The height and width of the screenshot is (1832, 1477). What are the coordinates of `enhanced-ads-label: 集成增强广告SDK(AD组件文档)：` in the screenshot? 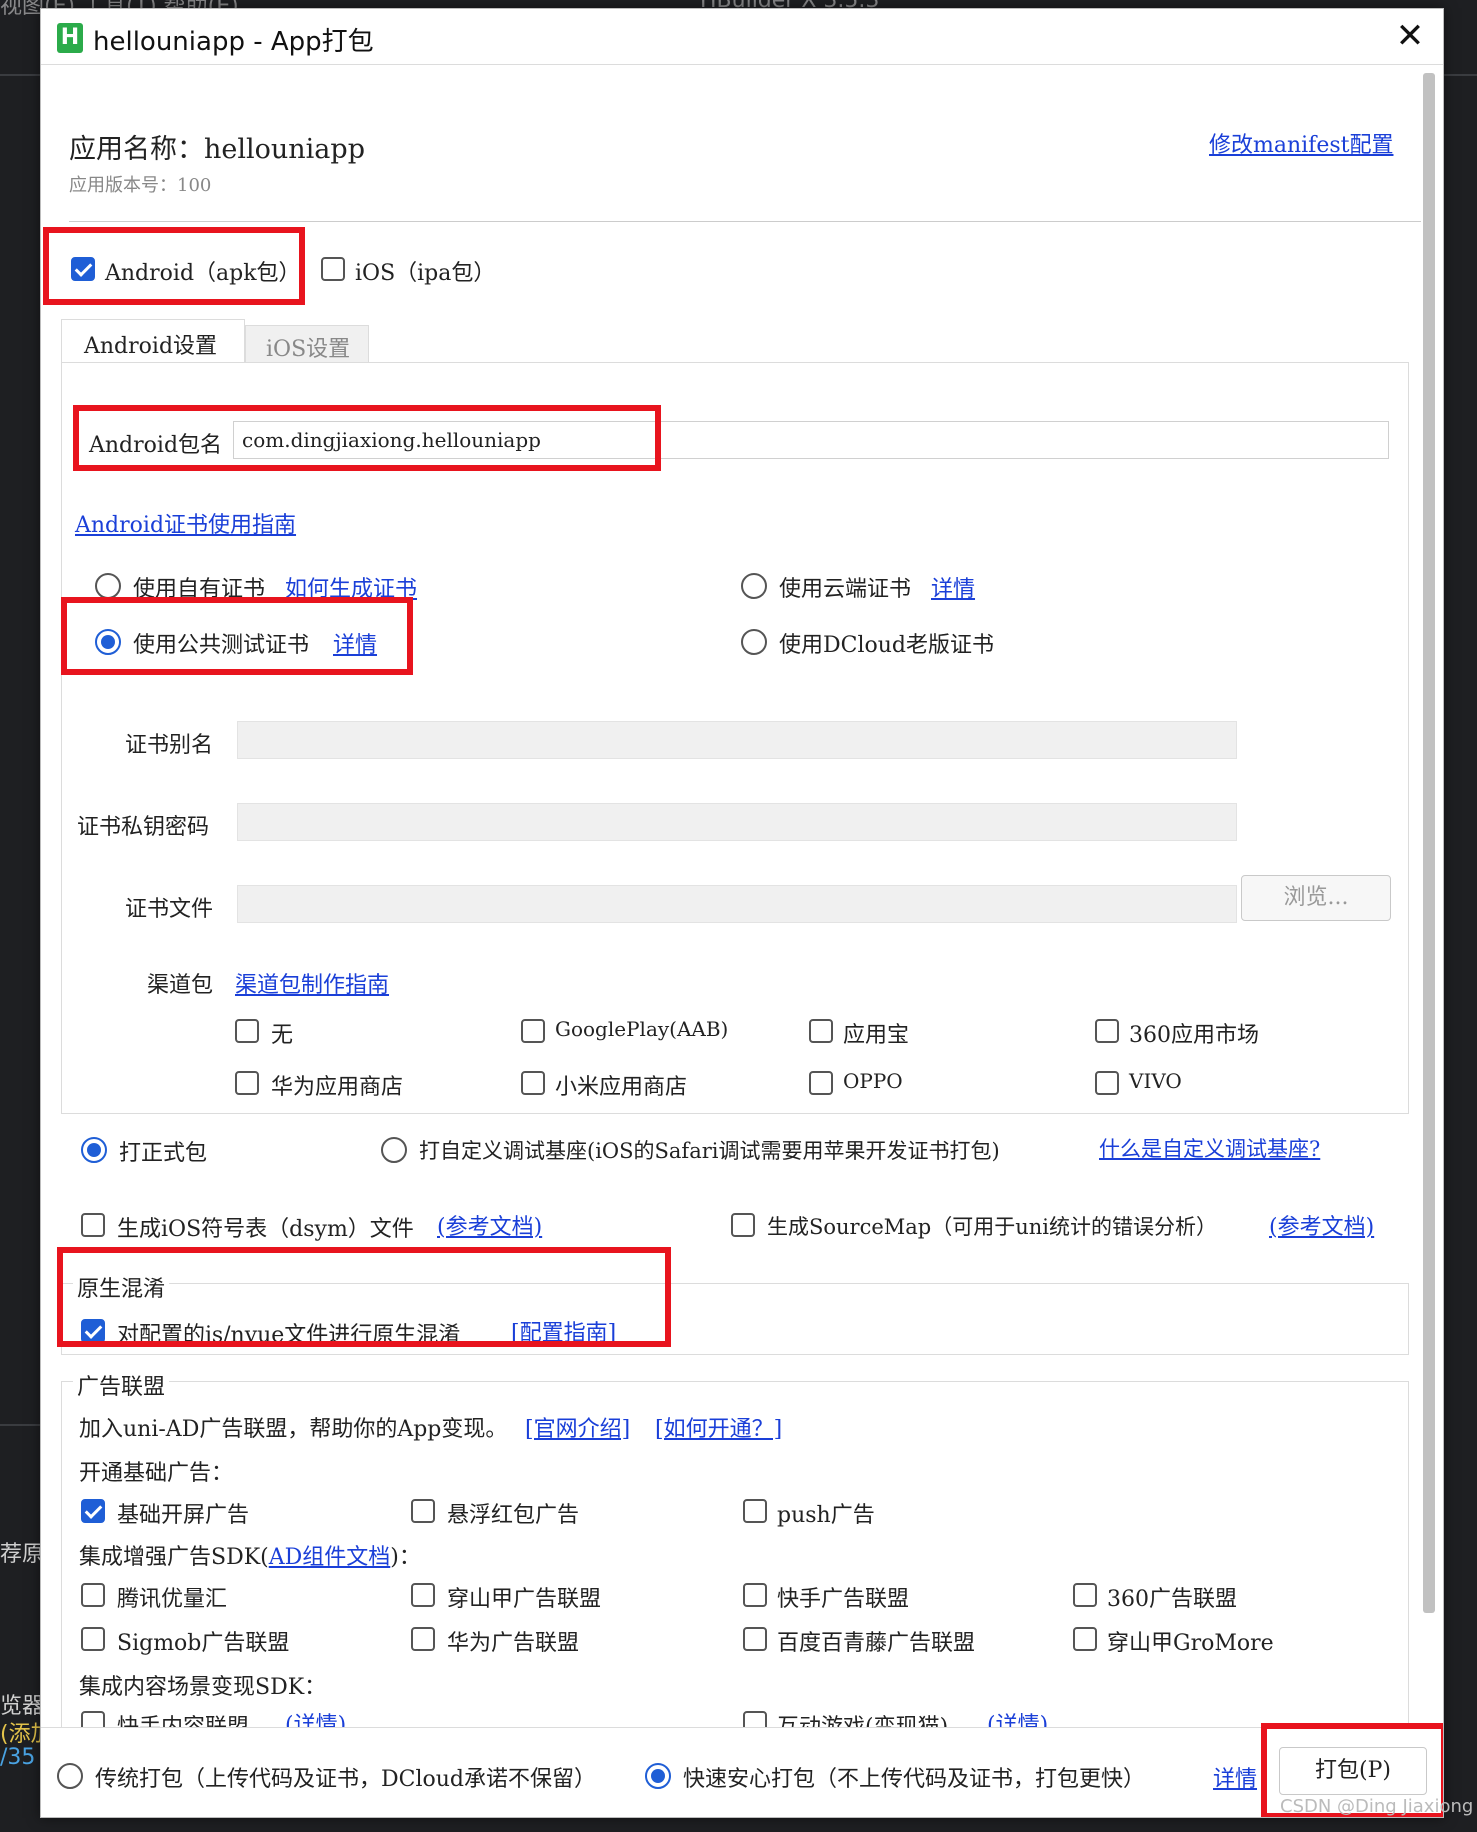 It's located at (250, 1555).